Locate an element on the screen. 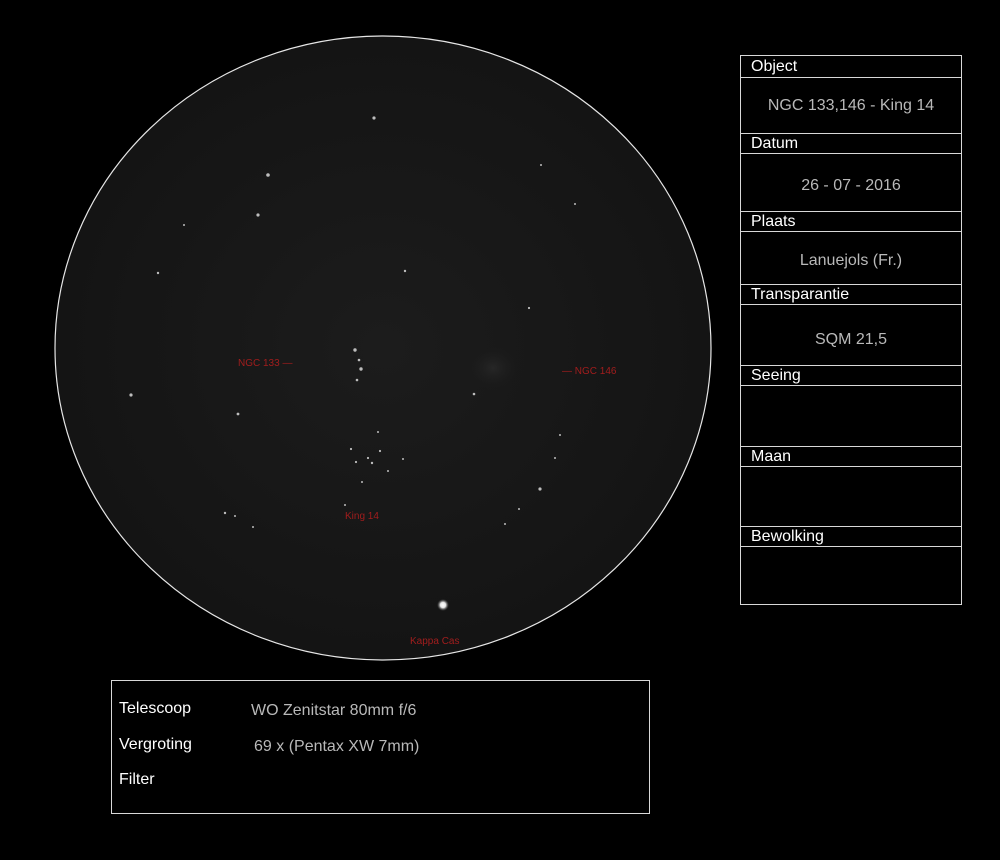 This screenshot has width=1000, height=860. king14-label: King 14 is located at coordinates (362, 516).